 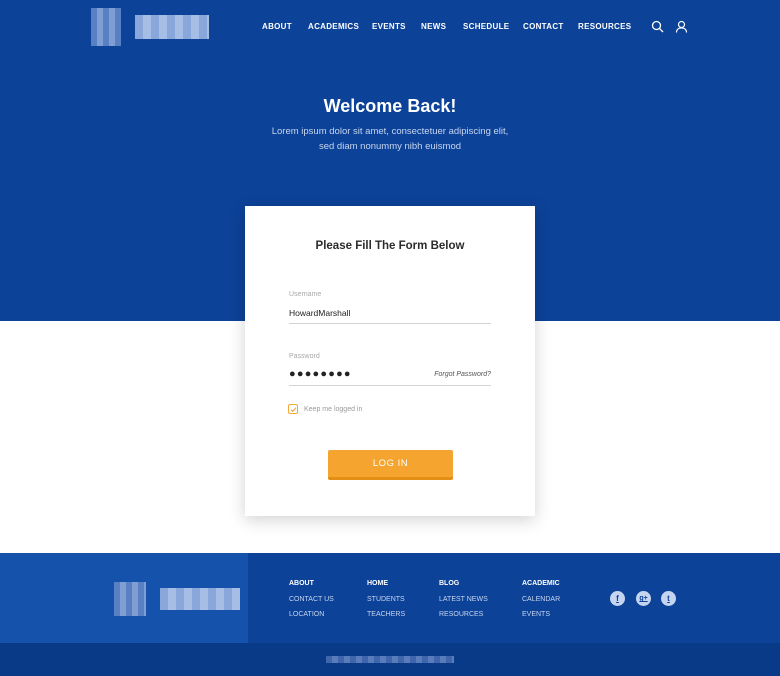 I want to click on footer-link-calendar: CALENDAR, so click(x=541, y=599).